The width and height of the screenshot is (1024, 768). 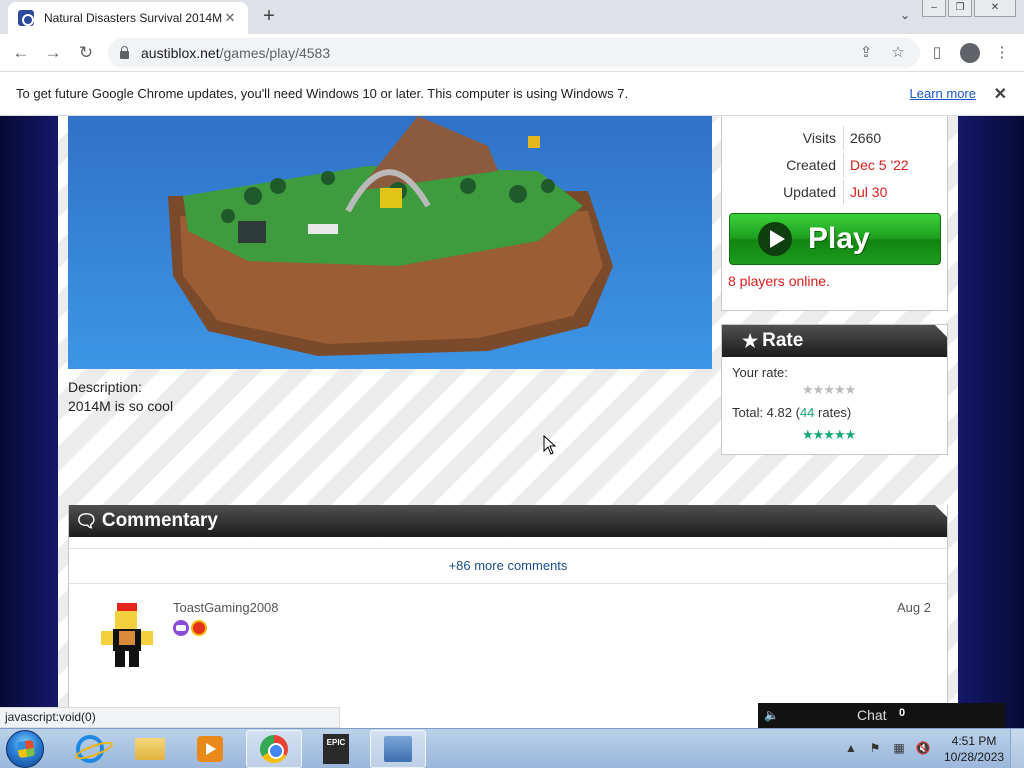 I want to click on taskbar-internet-explorer, so click(x=90, y=749).